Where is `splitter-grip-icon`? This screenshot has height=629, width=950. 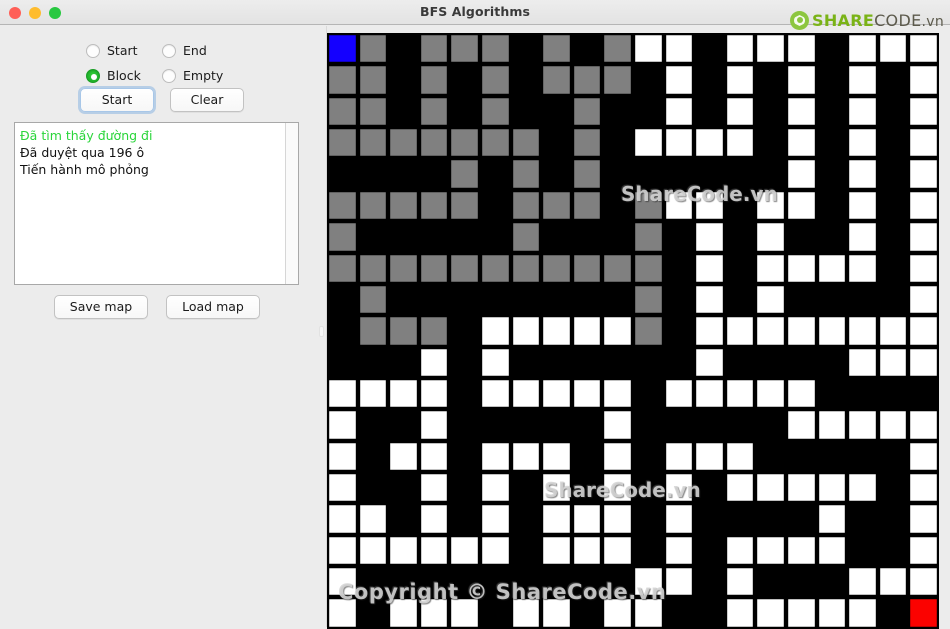
splitter-grip-icon is located at coordinates (321, 331).